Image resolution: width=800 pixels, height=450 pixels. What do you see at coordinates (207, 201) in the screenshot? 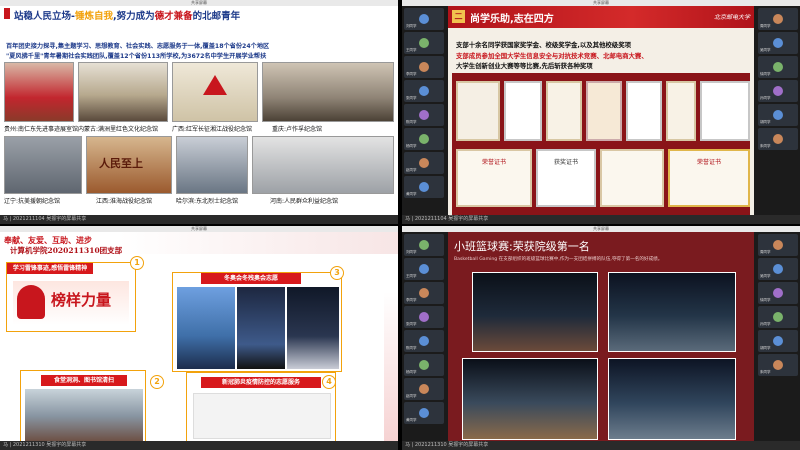
I see `caption-7: 哈尔滨:东北烈士纪念馆` at bounding box center [207, 201].